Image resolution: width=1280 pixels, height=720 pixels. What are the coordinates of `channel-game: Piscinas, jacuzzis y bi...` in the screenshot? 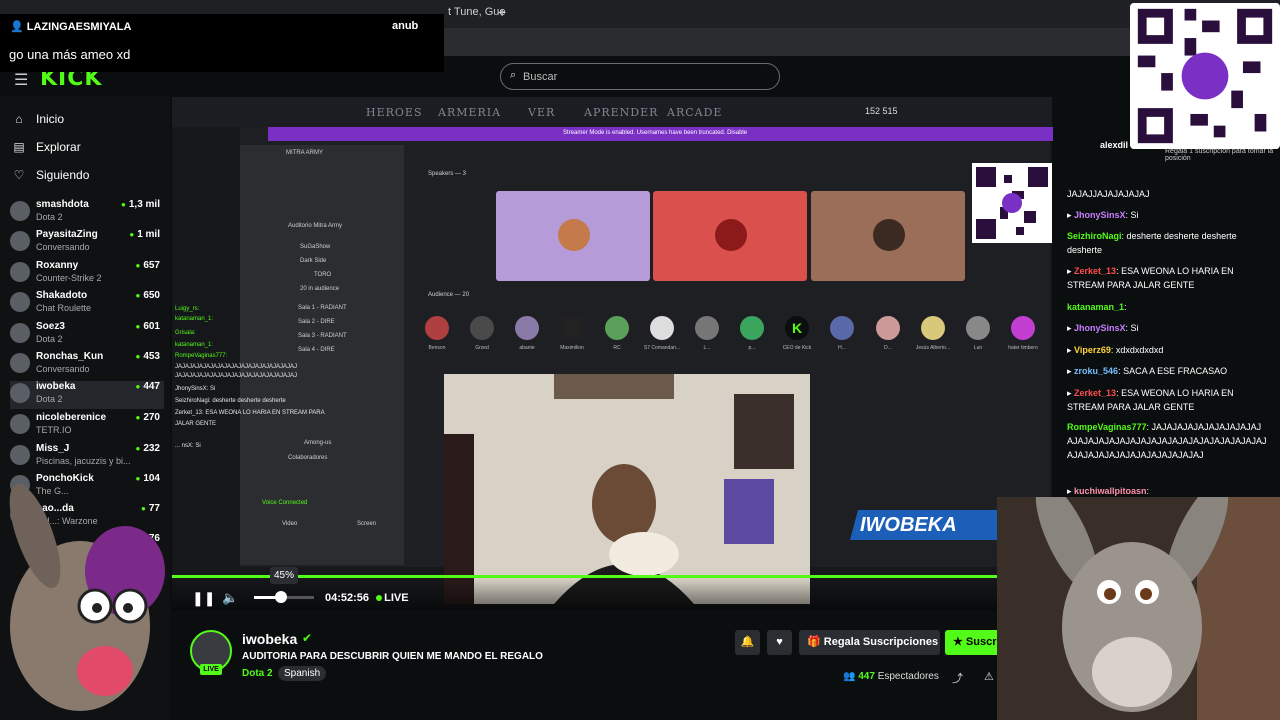 It's located at (83, 461).